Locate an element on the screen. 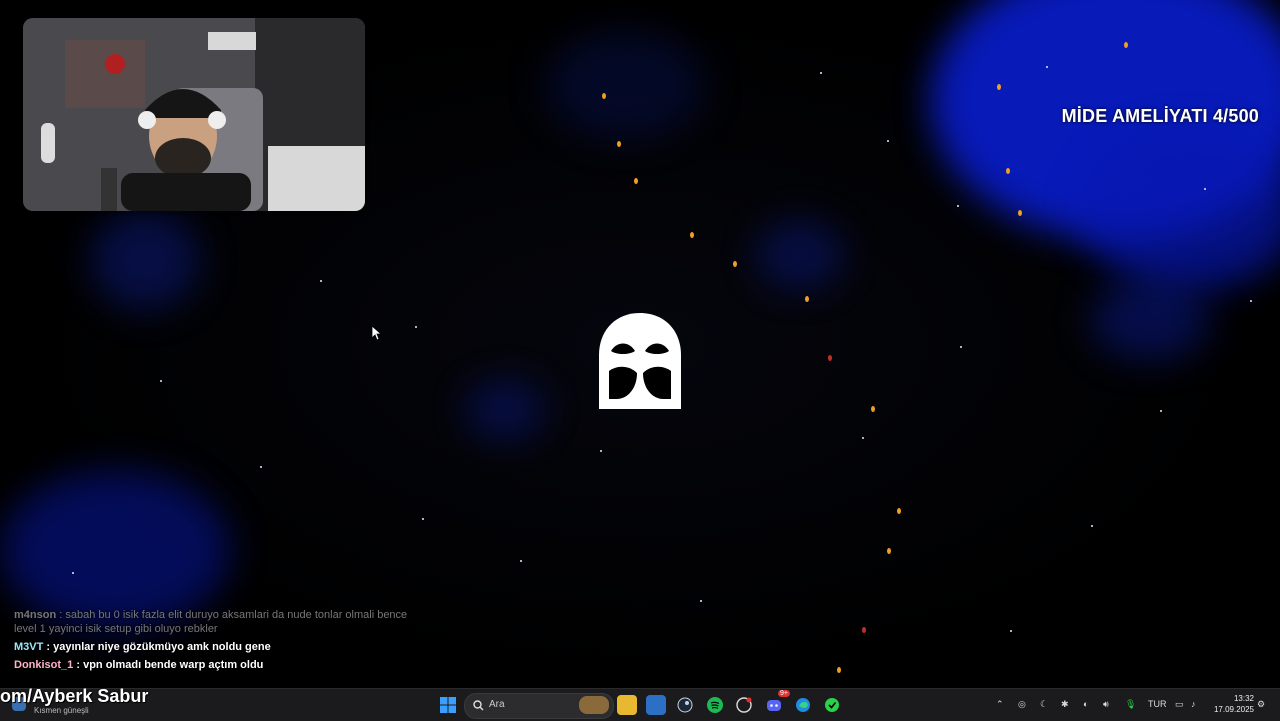 This screenshot has width=1280, height=721. chat-username: m4nson is located at coordinates (35, 615).